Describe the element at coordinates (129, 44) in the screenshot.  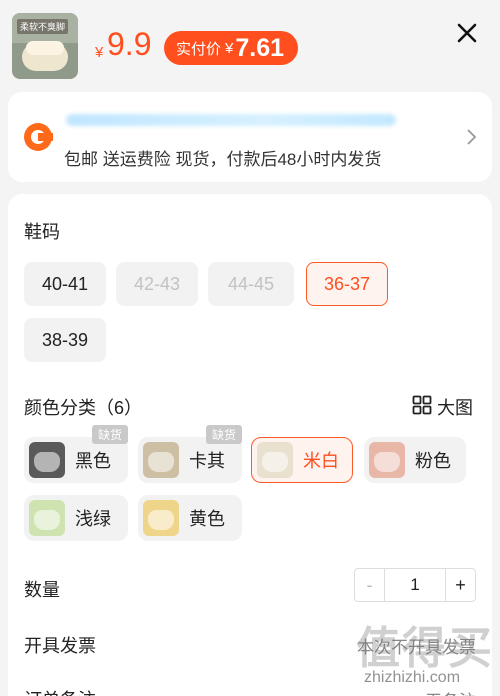
I see `list-price: 9.9` at that location.